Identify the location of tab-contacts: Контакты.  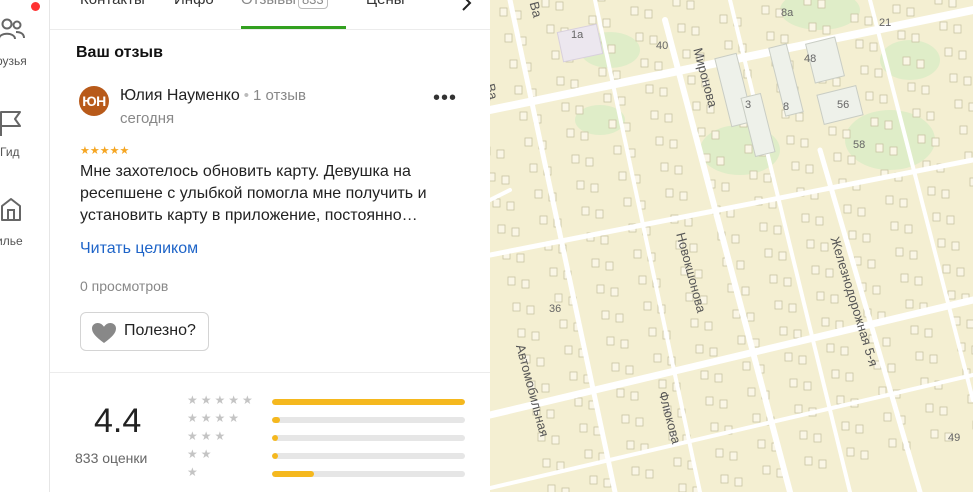
(112, 4).